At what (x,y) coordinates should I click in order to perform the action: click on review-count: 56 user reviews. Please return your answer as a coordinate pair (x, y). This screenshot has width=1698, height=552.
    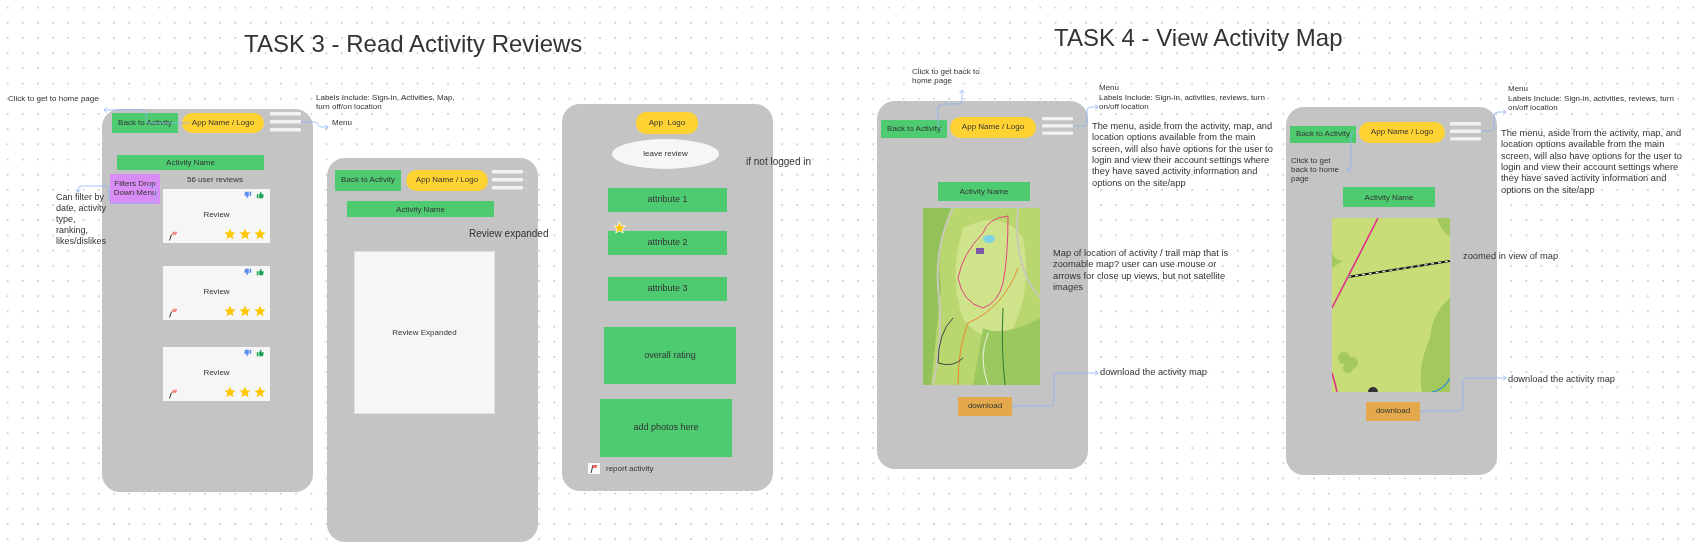
    Looking at the image, I should click on (215, 179).